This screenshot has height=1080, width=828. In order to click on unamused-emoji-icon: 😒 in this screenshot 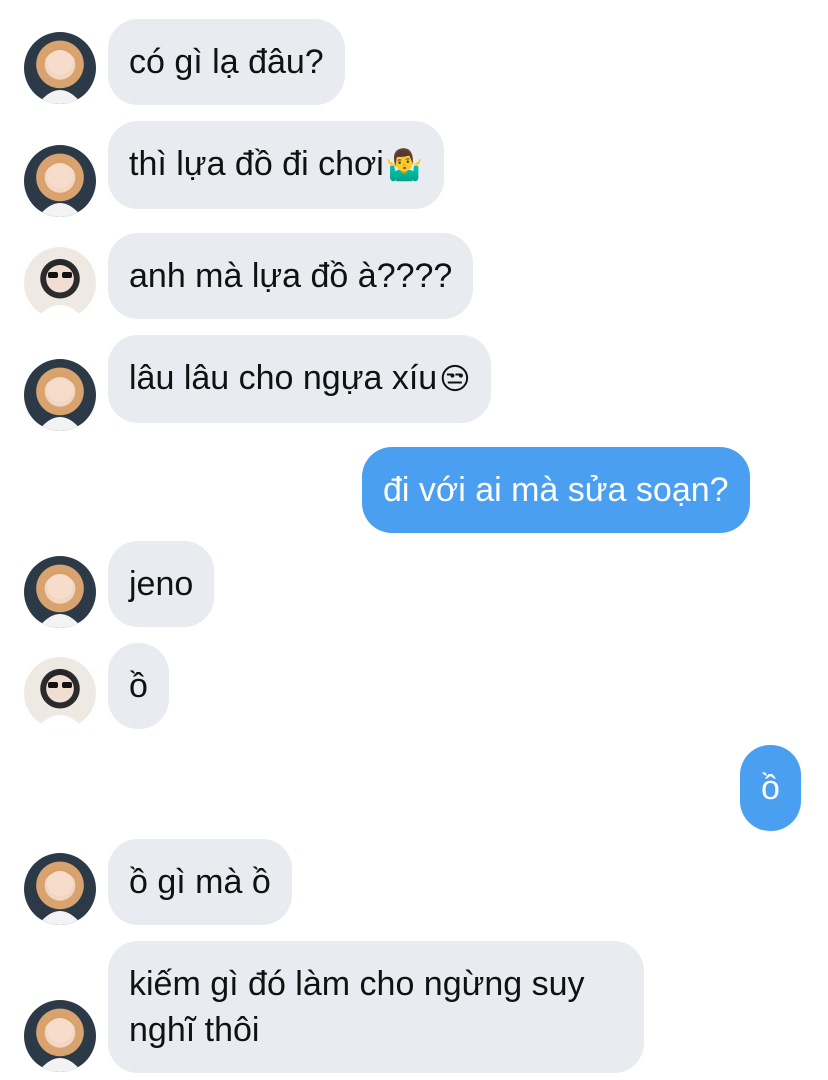, I will do `click(455, 379)`.